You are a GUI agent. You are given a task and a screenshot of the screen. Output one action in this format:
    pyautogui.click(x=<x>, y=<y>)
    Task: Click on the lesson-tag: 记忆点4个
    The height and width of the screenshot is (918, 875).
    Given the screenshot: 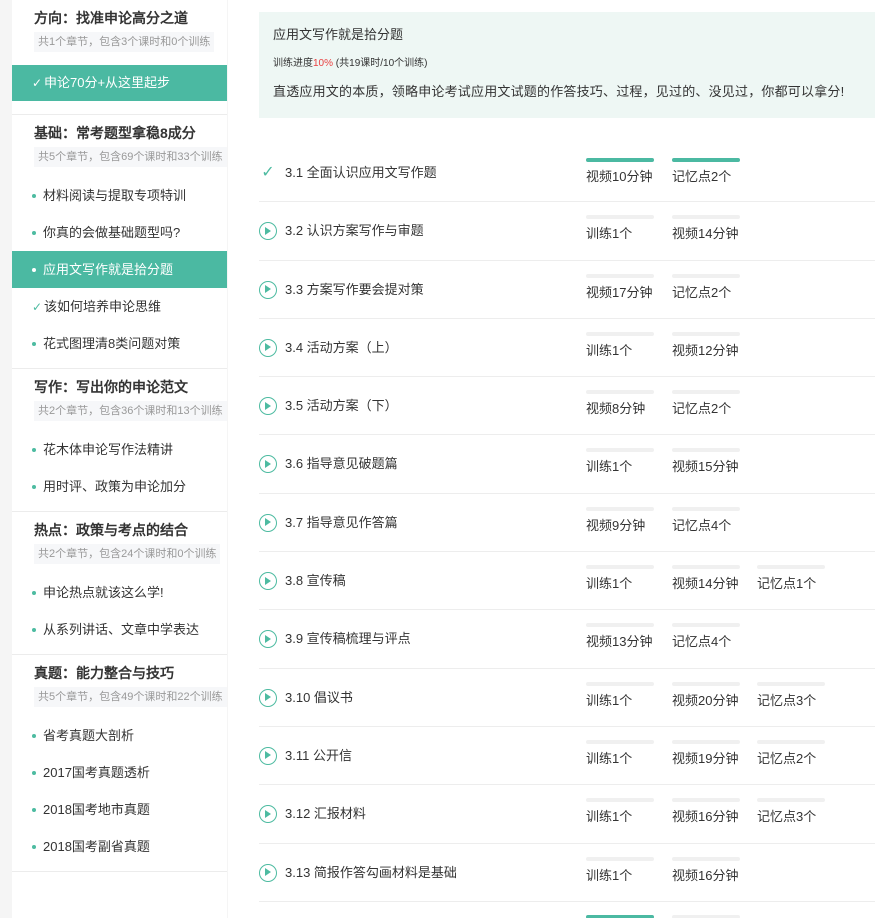 What is the action you would take?
    pyautogui.click(x=706, y=637)
    